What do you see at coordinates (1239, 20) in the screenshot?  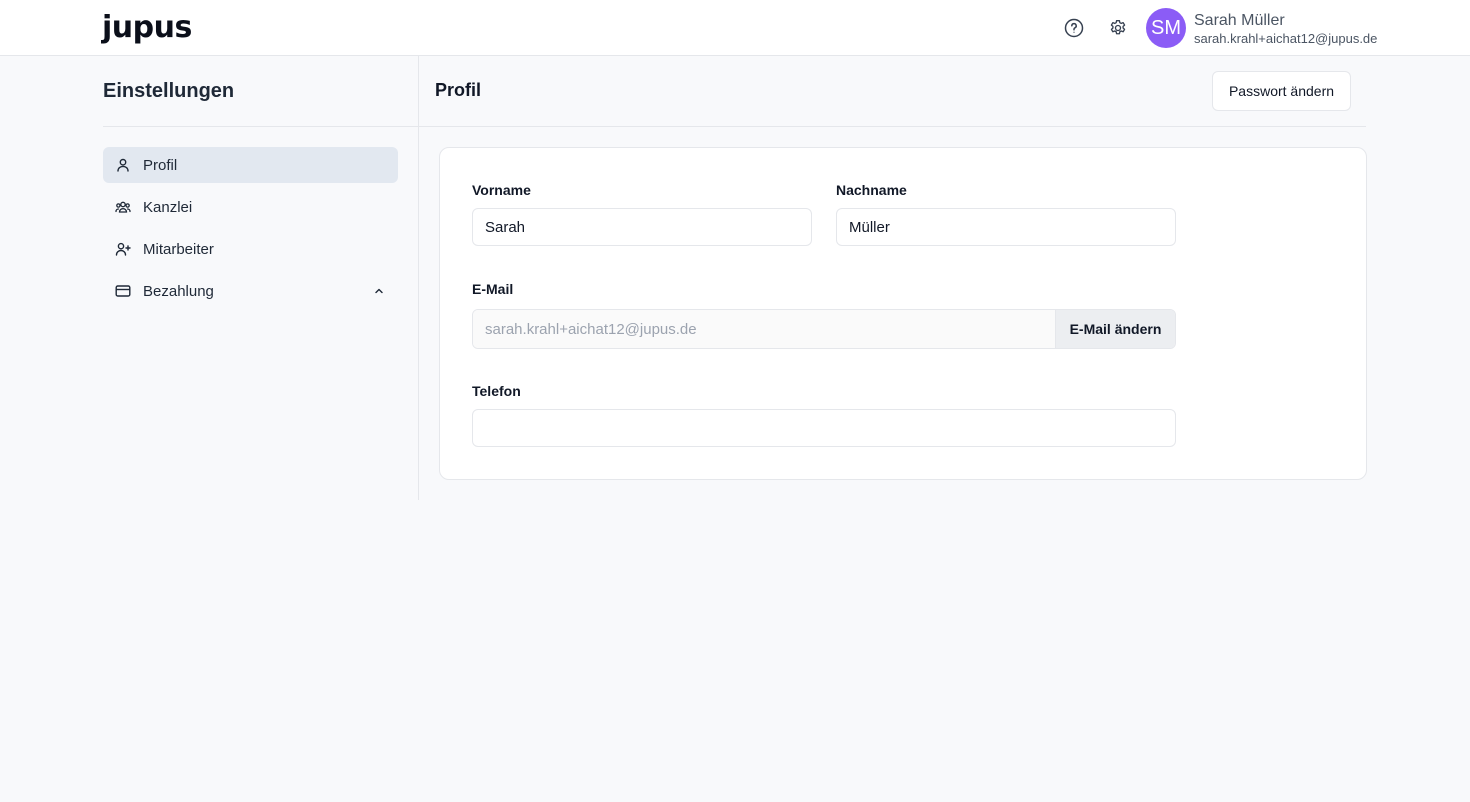 I see `user-name: Sarah Müller` at bounding box center [1239, 20].